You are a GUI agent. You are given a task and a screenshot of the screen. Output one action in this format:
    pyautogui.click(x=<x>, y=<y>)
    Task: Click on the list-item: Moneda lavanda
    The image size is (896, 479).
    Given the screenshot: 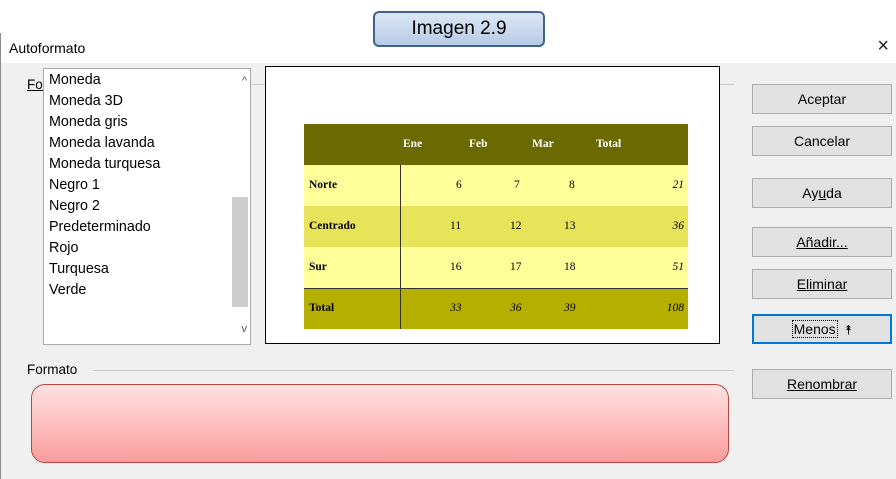 What is the action you would take?
    pyautogui.click(x=102, y=143)
    